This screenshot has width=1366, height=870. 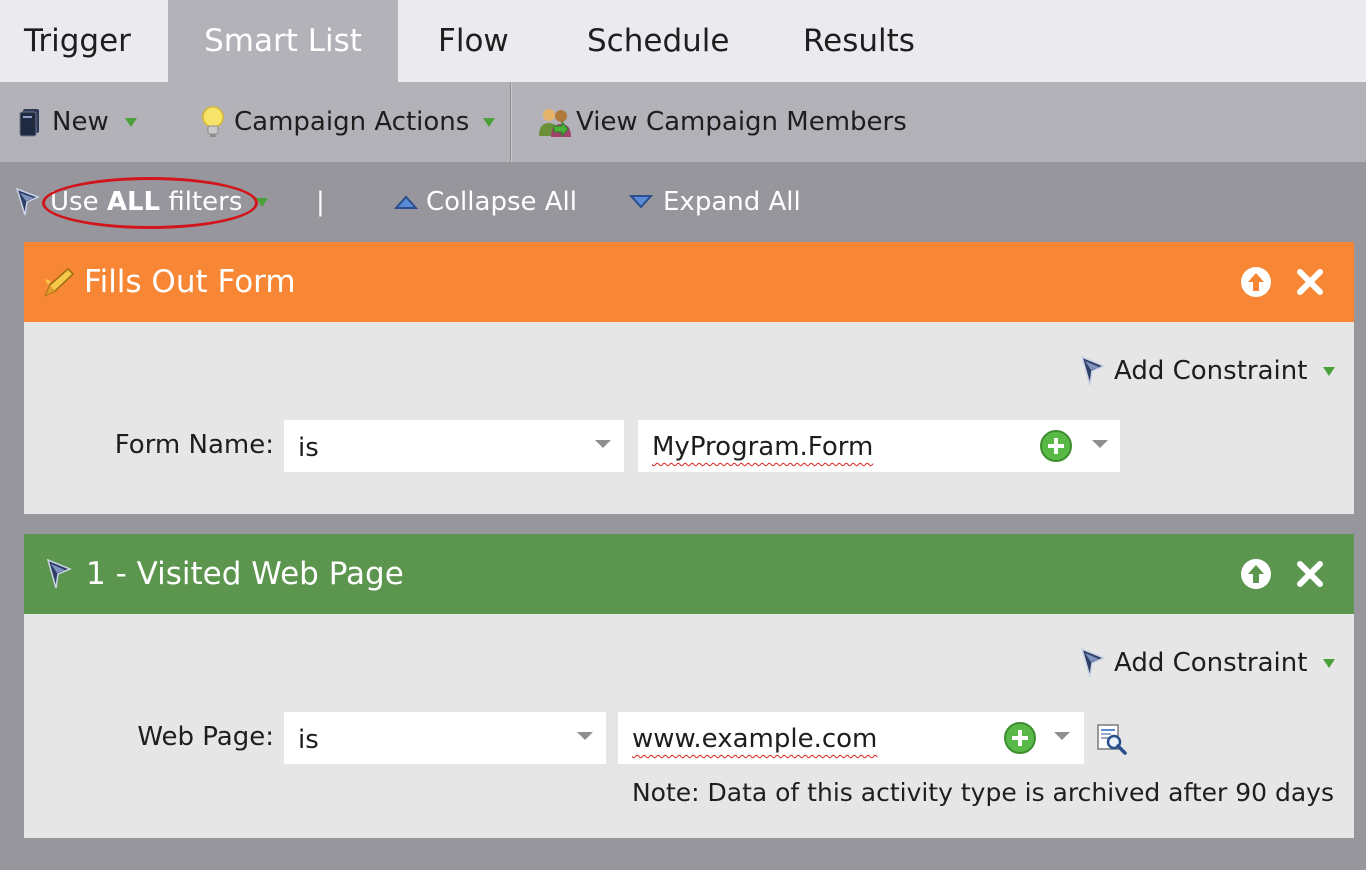 I want to click on campaign-actions-label: Campaign Actions, so click(x=352, y=122).